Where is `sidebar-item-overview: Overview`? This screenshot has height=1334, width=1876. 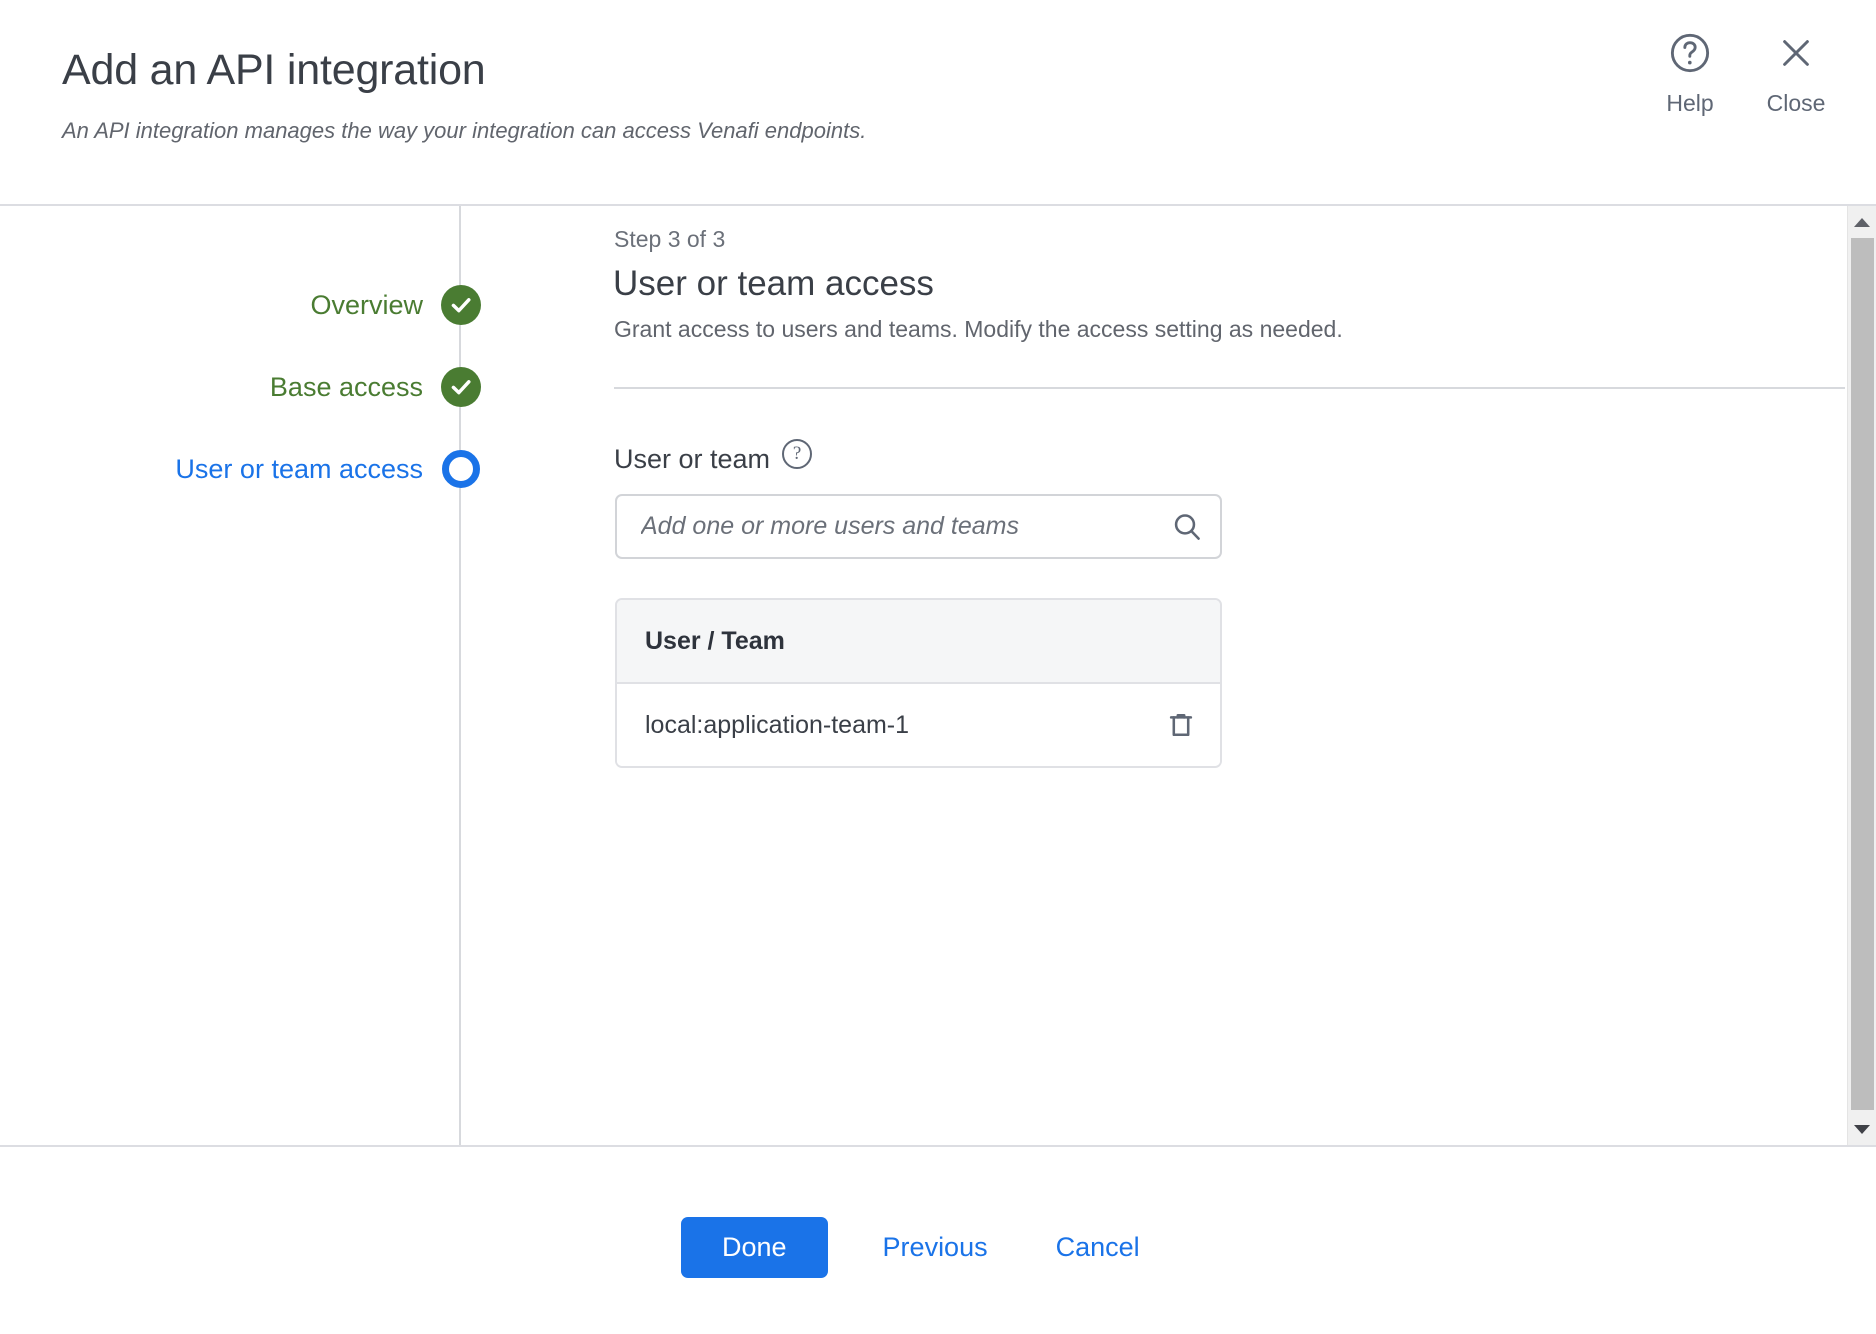
sidebar-item-overview: Overview is located at coordinates (240, 305).